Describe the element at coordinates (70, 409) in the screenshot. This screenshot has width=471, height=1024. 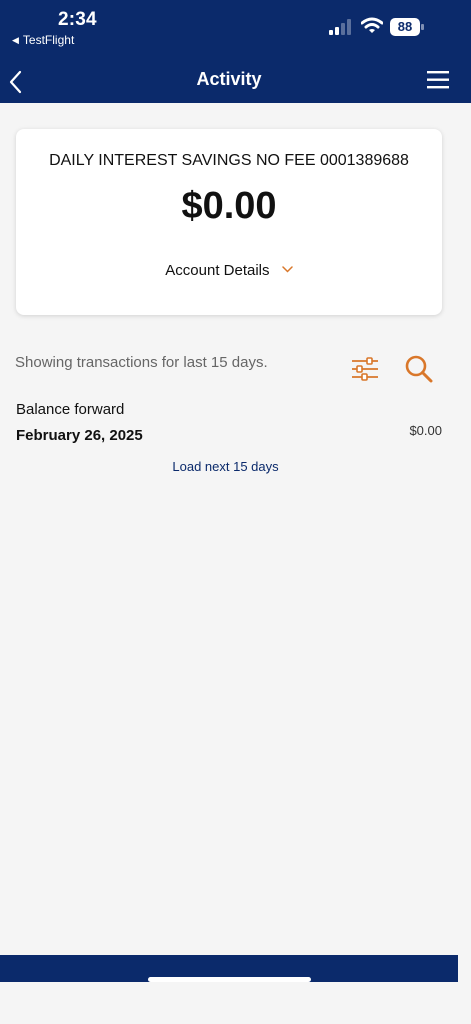
I see `balance-forward-label: Balance forward` at that location.